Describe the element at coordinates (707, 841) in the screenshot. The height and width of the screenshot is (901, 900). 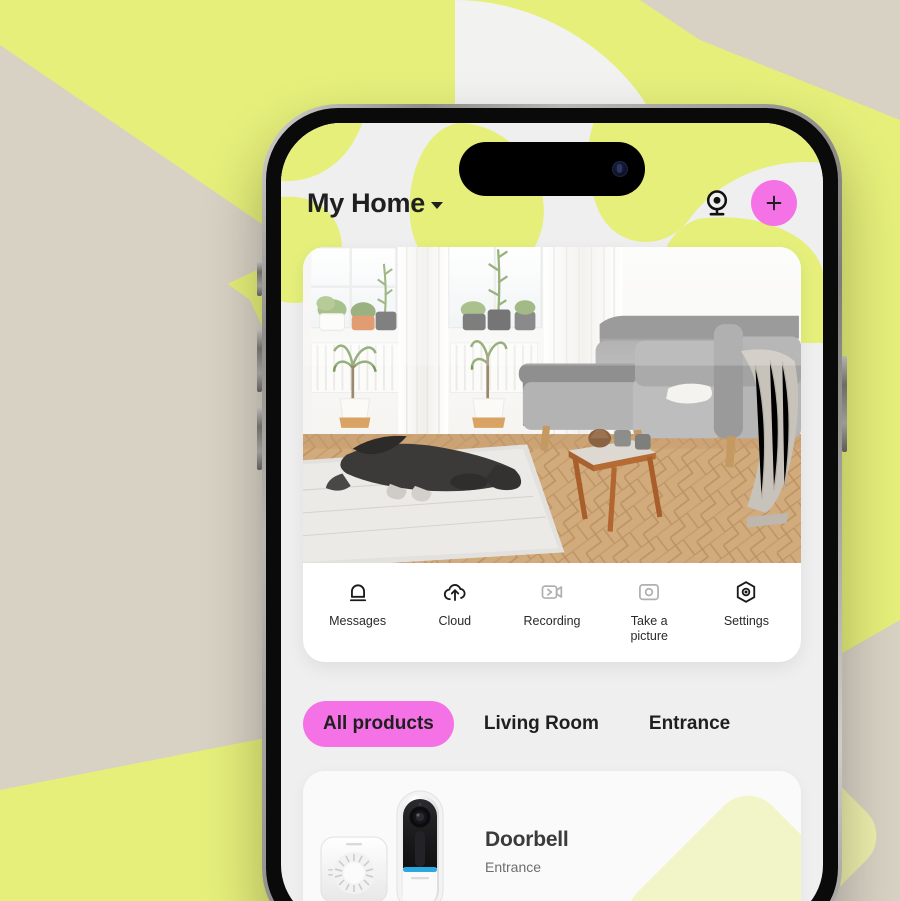
I see `decorative-diamond-shape` at that location.